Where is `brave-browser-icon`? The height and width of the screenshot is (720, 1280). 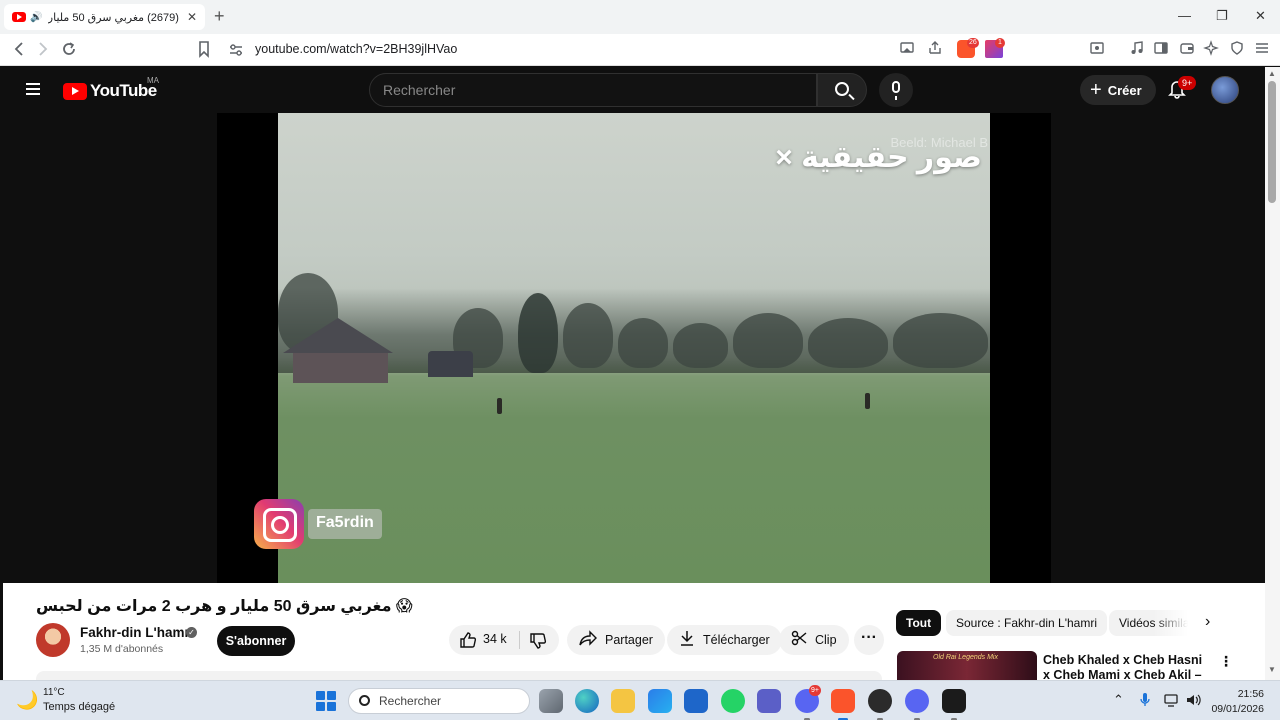
brave-browser-icon is located at coordinates (843, 704).